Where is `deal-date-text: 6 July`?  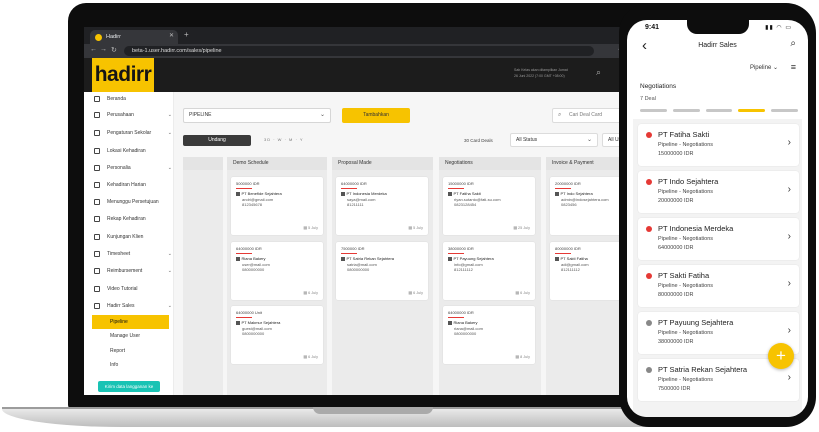
deal-date-text: 6 July is located at coordinates (418, 293).